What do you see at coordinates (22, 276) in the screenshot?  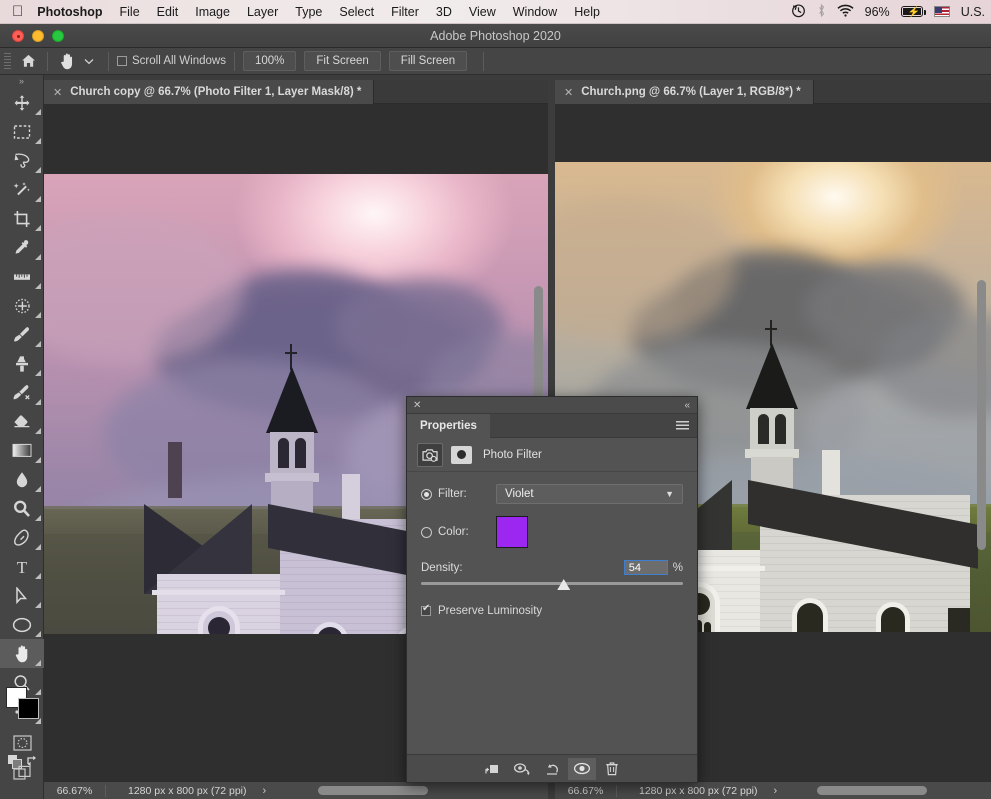 I see `ruler-measure-tool` at bounding box center [22, 276].